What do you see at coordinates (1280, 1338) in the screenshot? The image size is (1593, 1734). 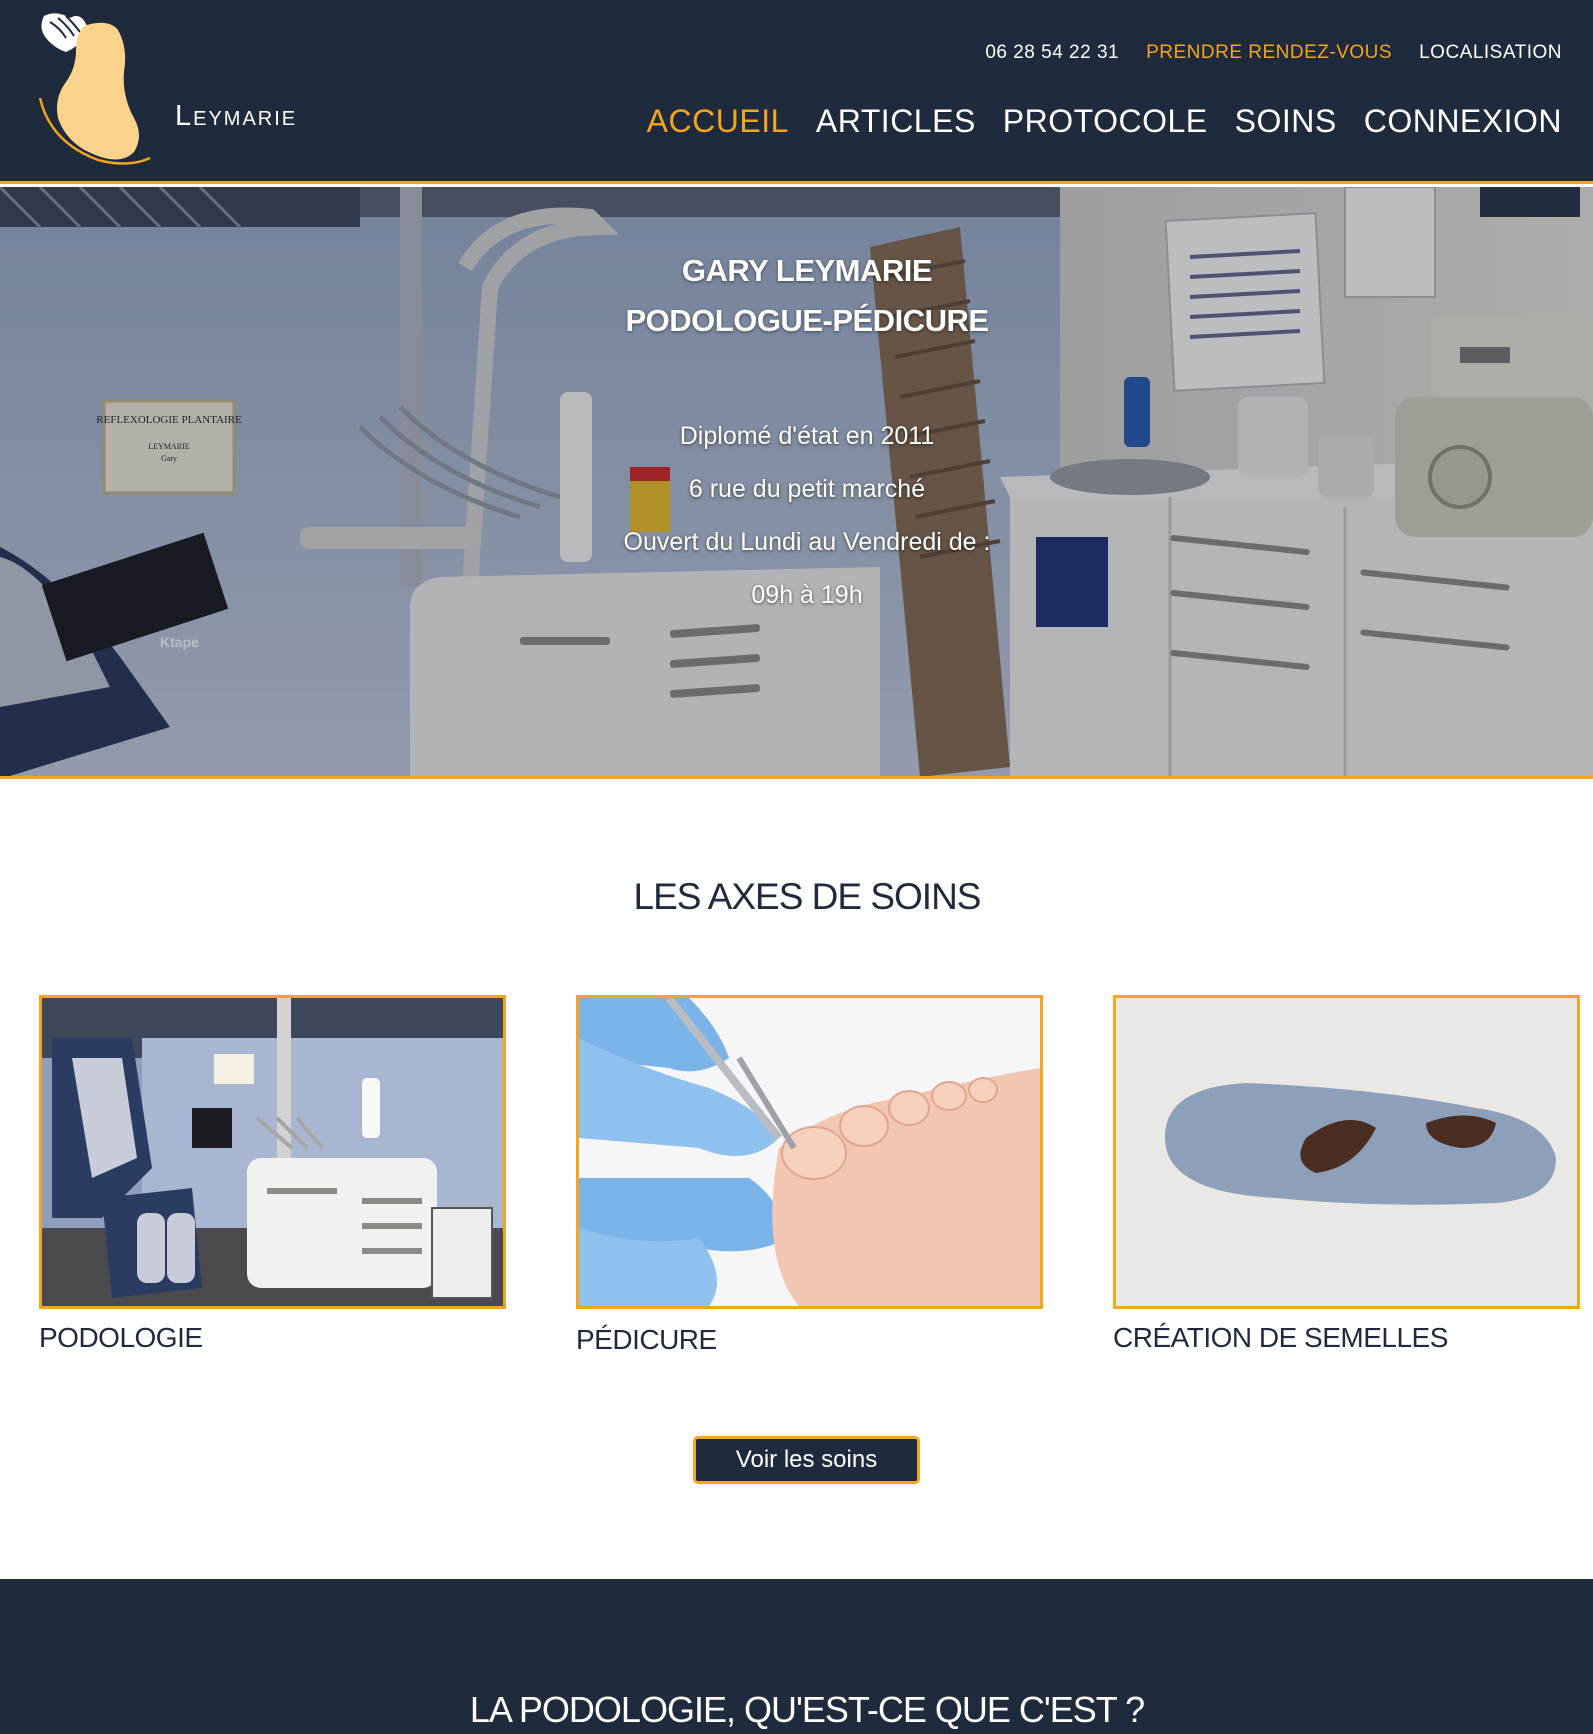 I see `care-label-semelles: CRÉATION DE SEMELLES` at bounding box center [1280, 1338].